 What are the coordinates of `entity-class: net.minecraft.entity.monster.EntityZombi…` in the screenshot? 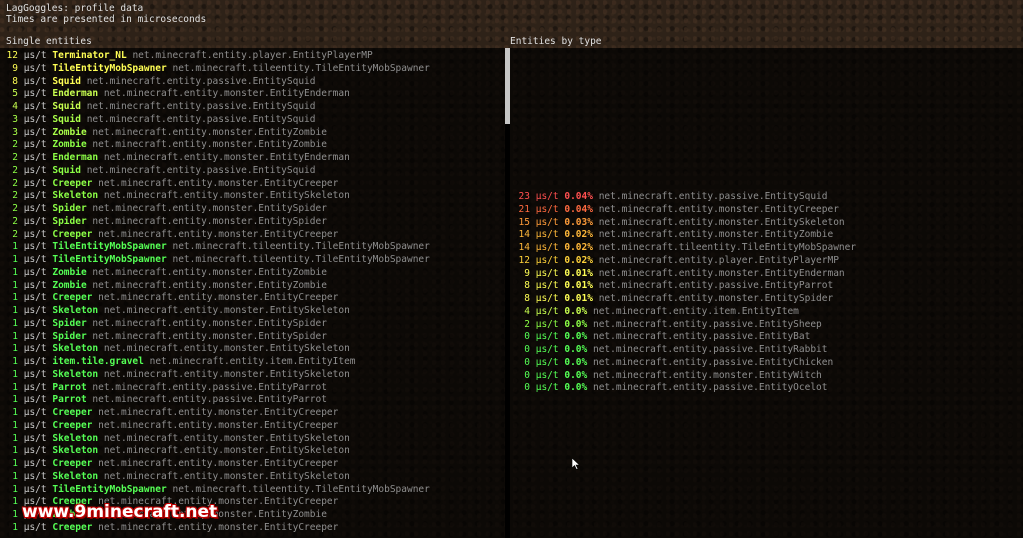 It's located at (209, 285).